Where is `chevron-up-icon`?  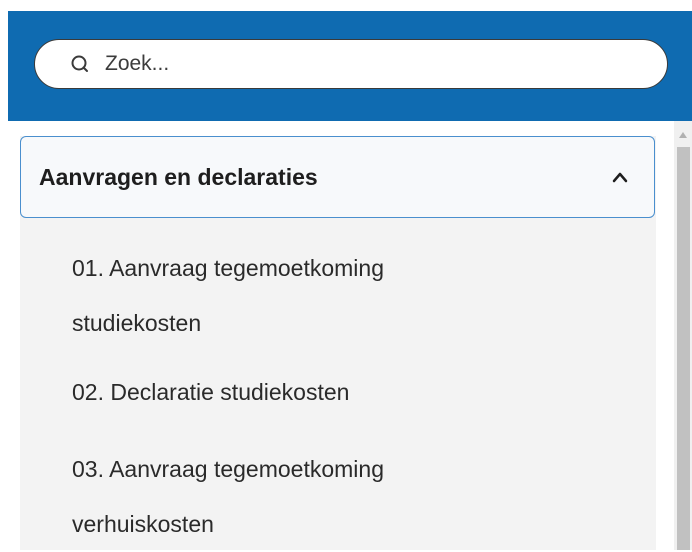 chevron-up-icon is located at coordinates (620, 177).